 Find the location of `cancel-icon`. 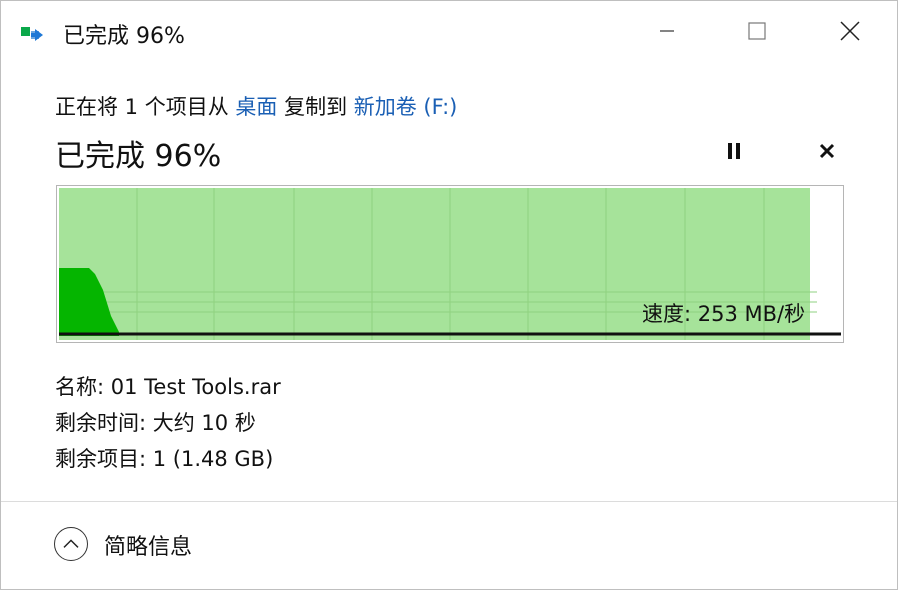

cancel-icon is located at coordinates (827, 151).